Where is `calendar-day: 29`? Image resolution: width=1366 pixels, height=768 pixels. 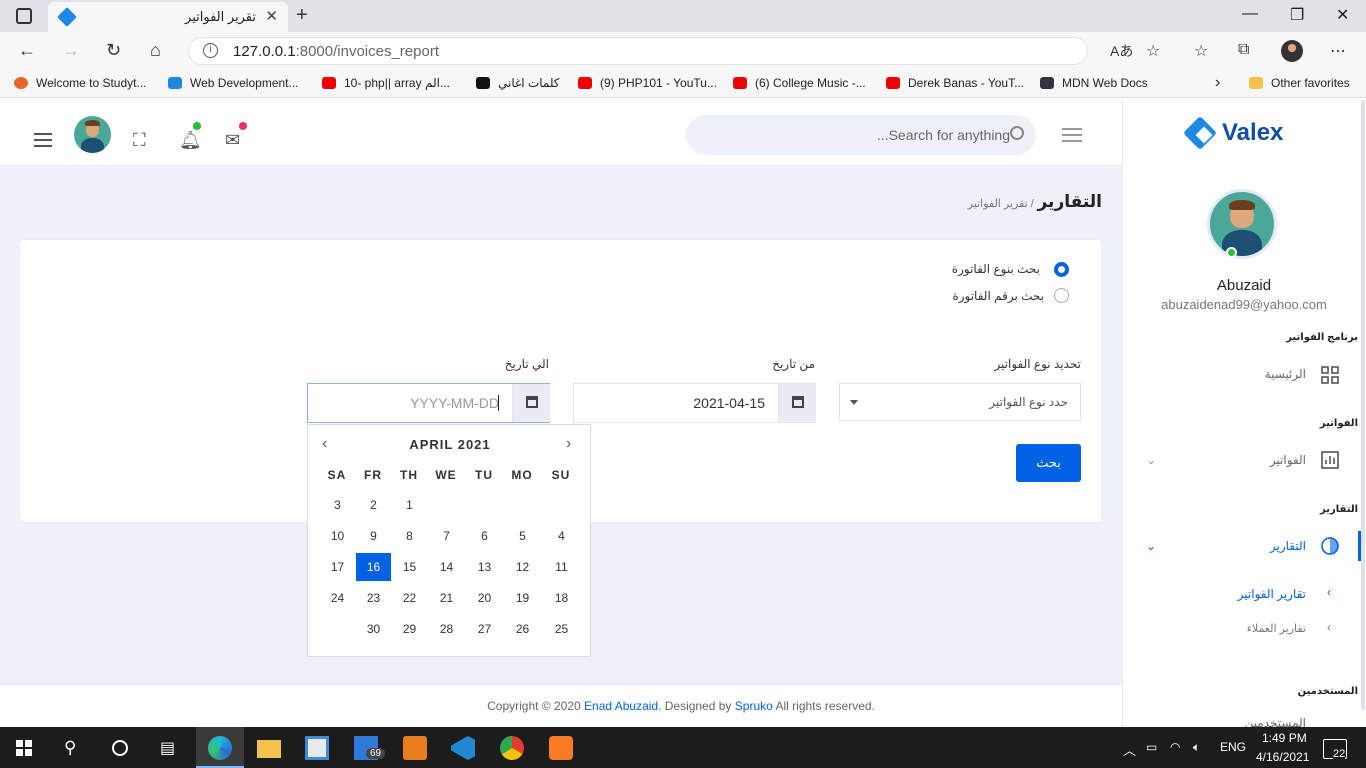 calendar-day: 29 is located at coordinates (409, 629).